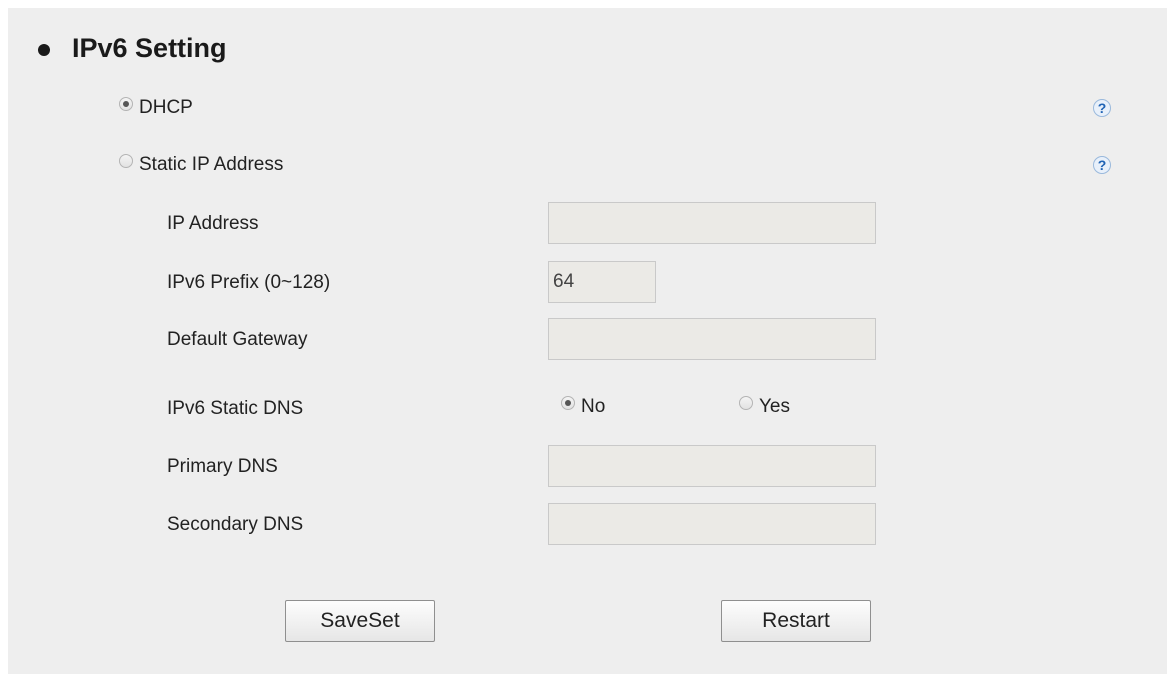 This screenshot has width=1171, height=677. What do you see at coordinates (593, 406) in the screenshot?
I see `static-dns-no-label: No` at bounding box center [593, 406].